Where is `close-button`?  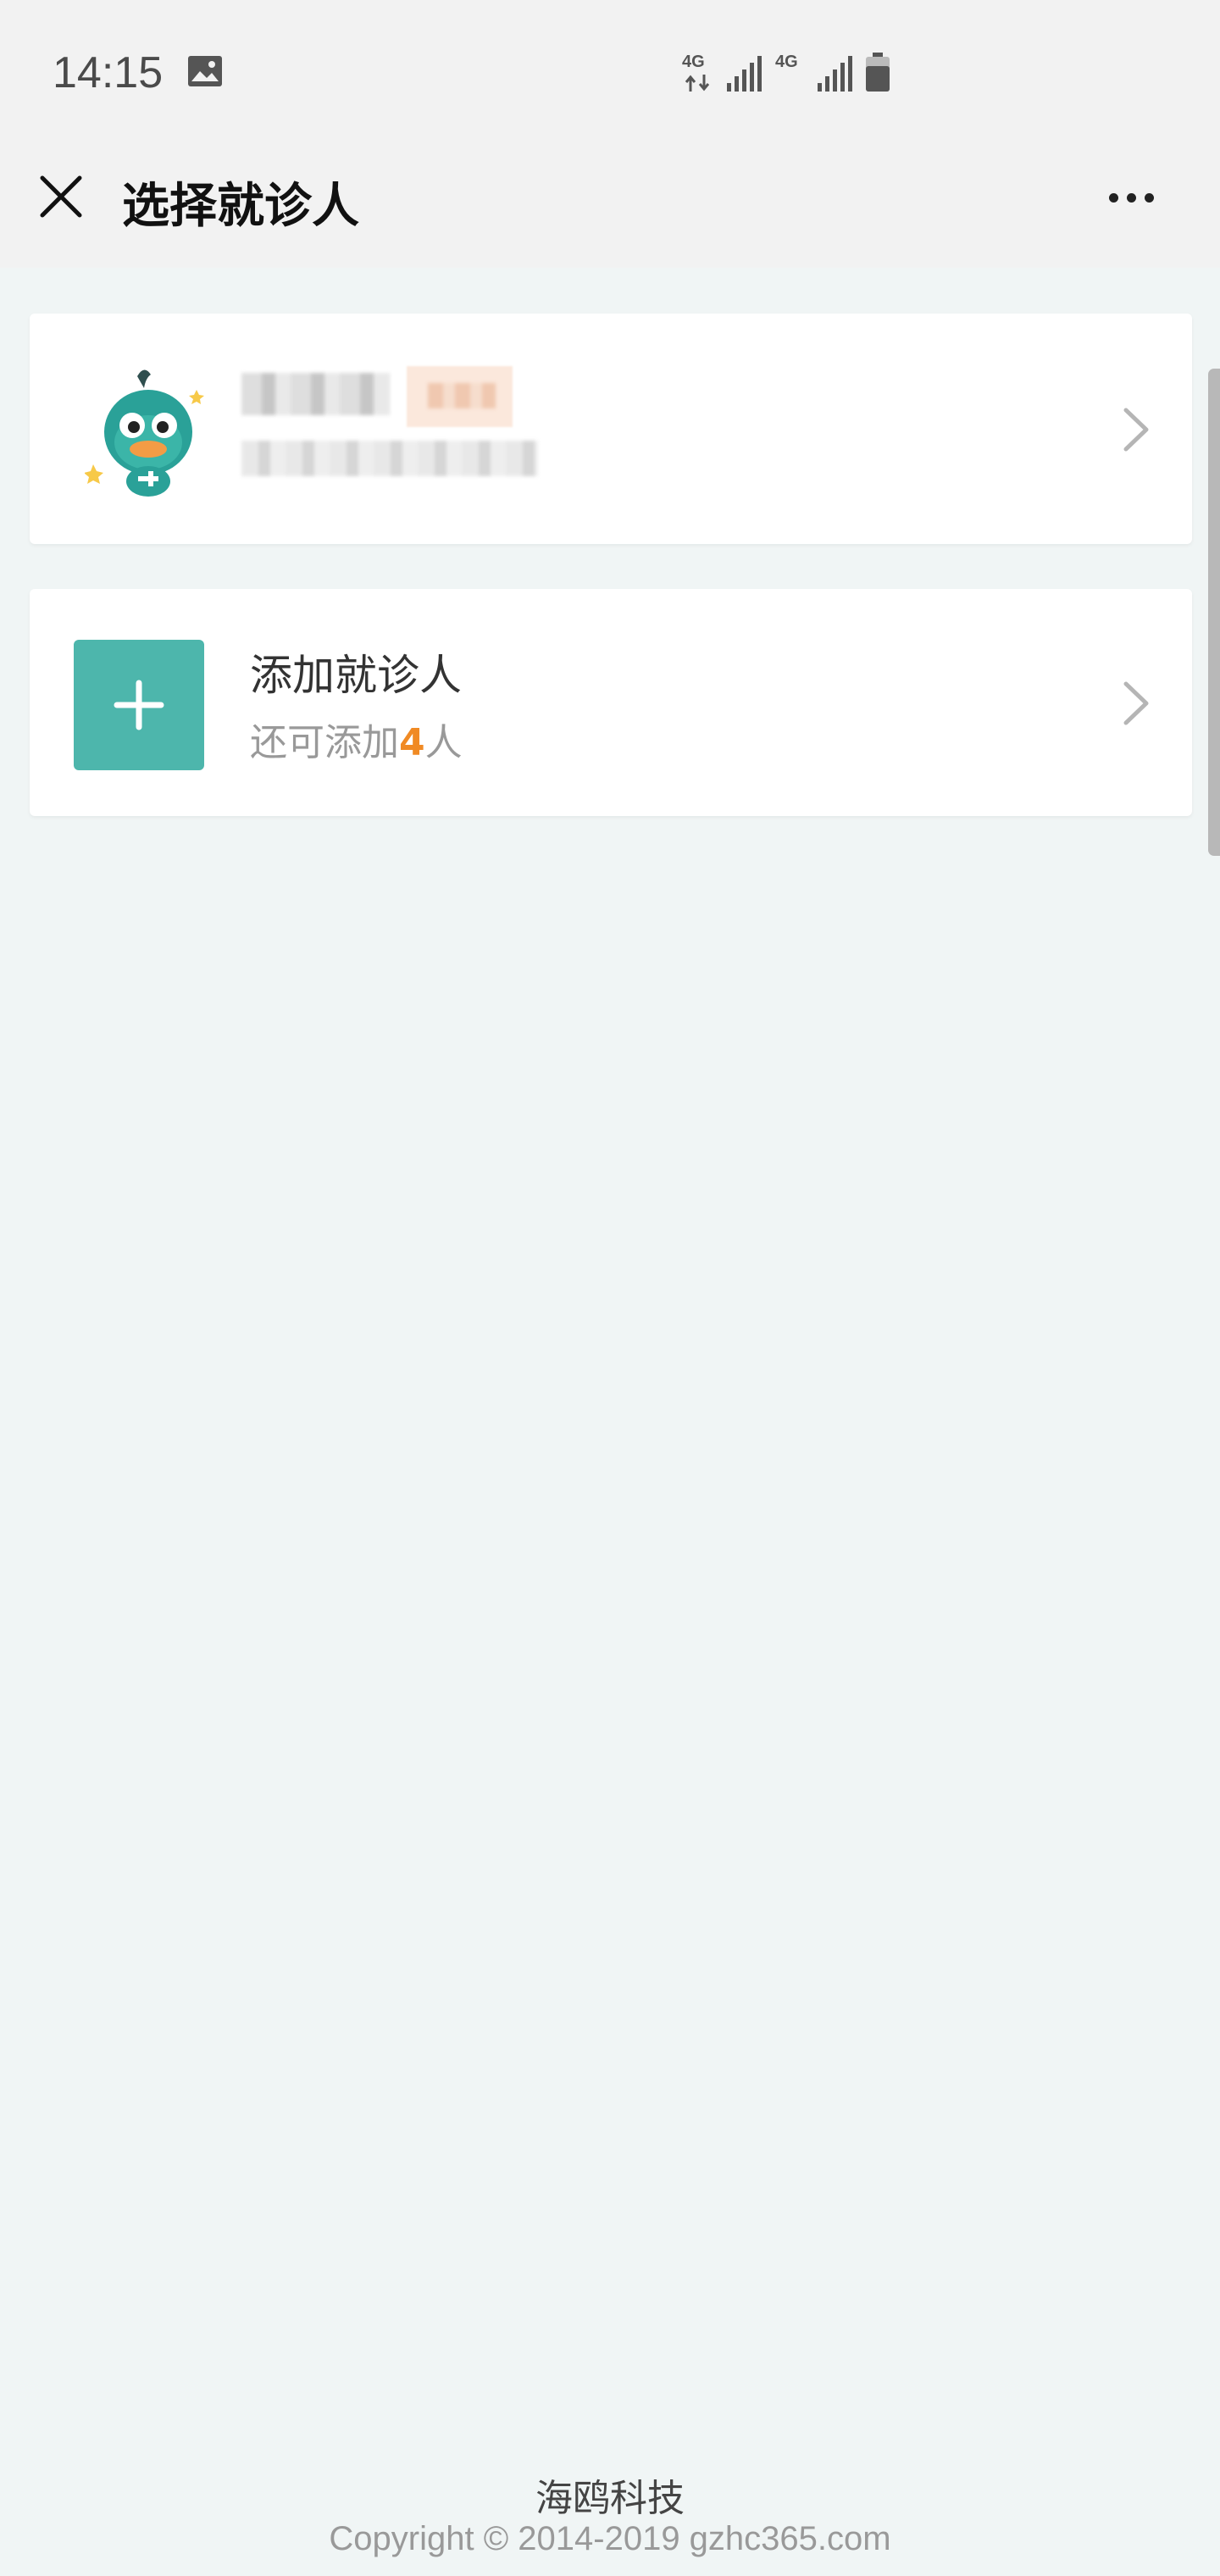 close-button is located at coordinates (61, 196).